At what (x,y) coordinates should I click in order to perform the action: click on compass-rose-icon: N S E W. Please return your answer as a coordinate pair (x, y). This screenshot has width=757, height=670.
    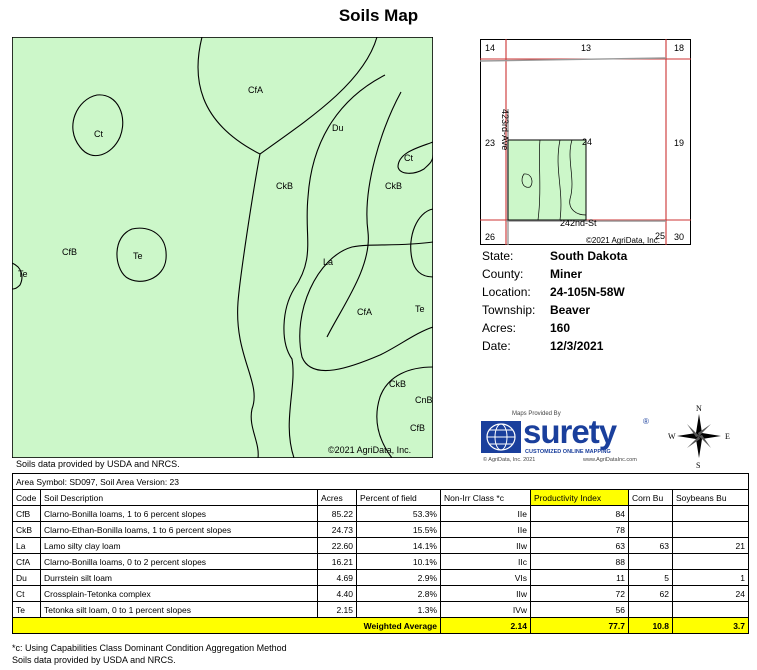
    Looking at the image, I should click on (699, 437).